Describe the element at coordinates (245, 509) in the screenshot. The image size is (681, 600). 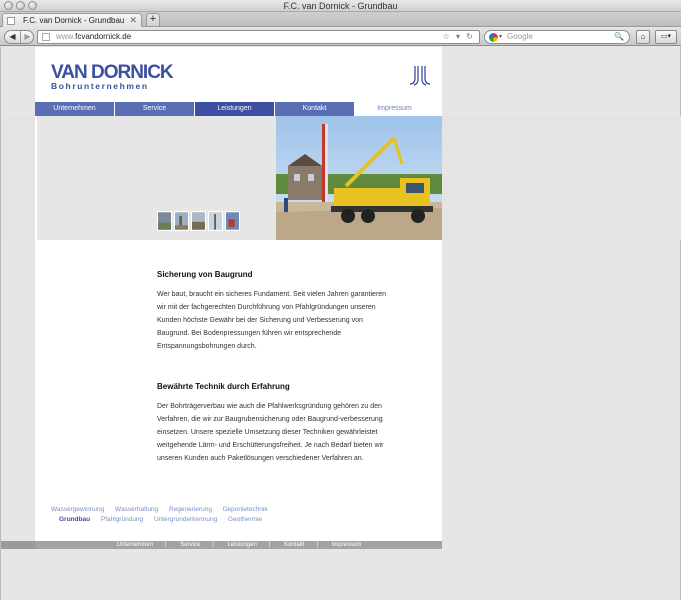
I see `link-deponietechnik: Deponietechnik` at that location.